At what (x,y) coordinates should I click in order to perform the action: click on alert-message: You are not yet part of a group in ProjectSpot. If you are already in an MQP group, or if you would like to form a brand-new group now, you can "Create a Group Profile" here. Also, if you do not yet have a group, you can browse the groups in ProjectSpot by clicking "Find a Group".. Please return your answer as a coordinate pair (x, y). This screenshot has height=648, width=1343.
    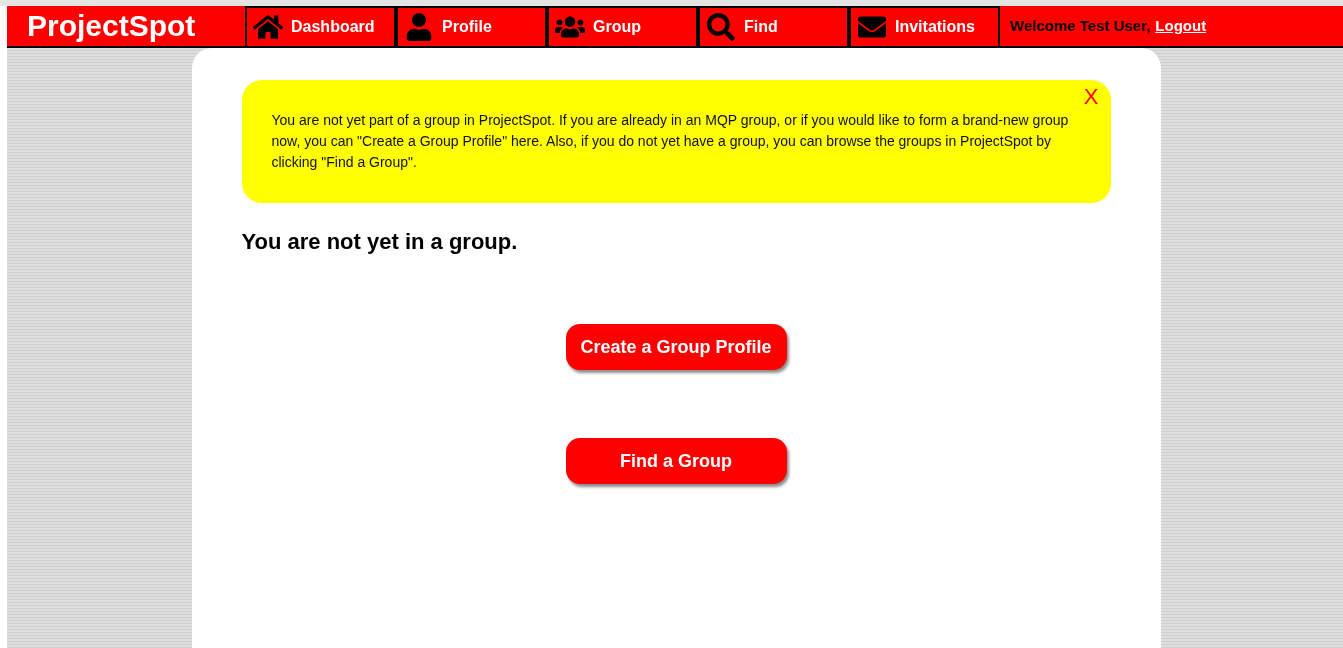
    Looking at the image, I should click on (670, 141).